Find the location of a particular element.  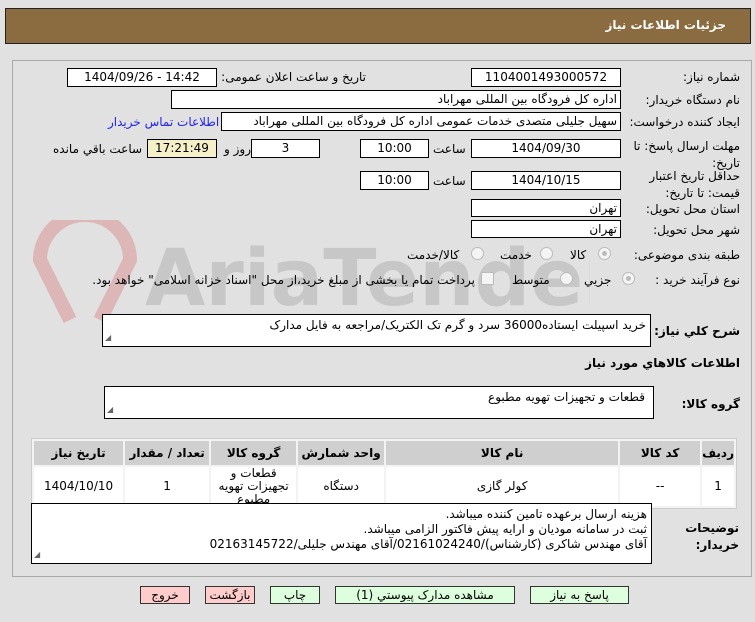

category-option-goods: کالا is located at coordinates (578, 255).